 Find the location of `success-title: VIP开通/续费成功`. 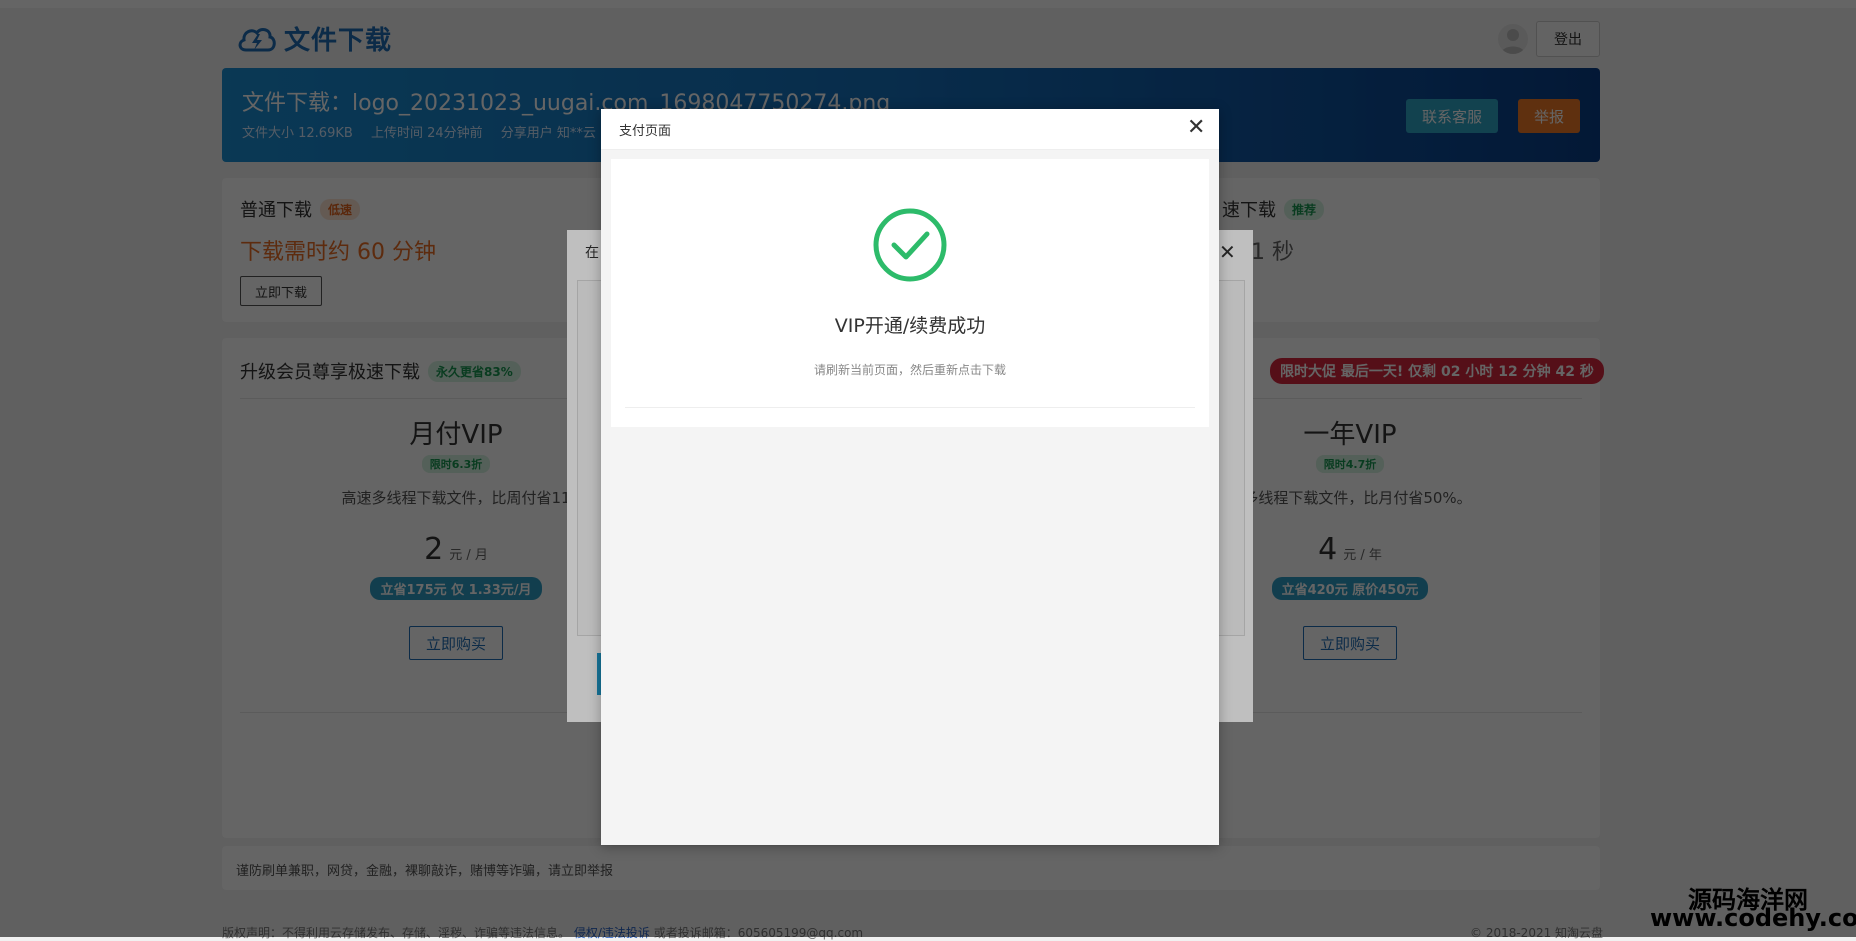

success-title: VIP开通/续费成功 is located at coordinates (910, 326).